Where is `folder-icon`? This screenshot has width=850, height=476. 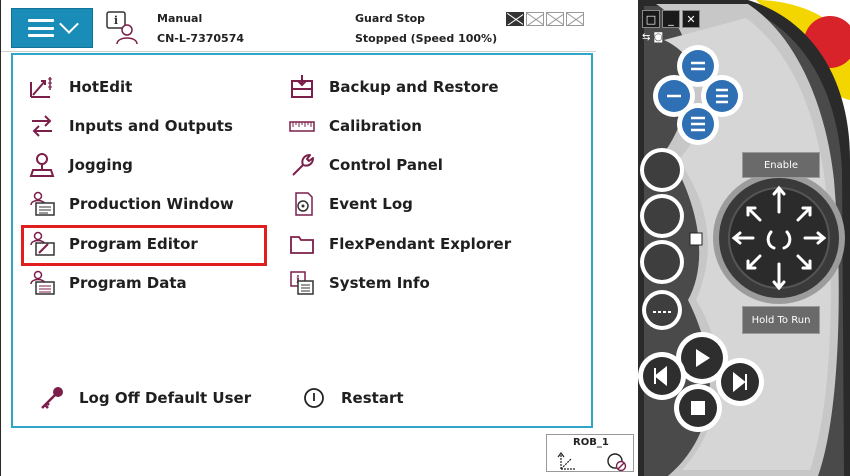 folder-icon is located at coordinates (302, 244).